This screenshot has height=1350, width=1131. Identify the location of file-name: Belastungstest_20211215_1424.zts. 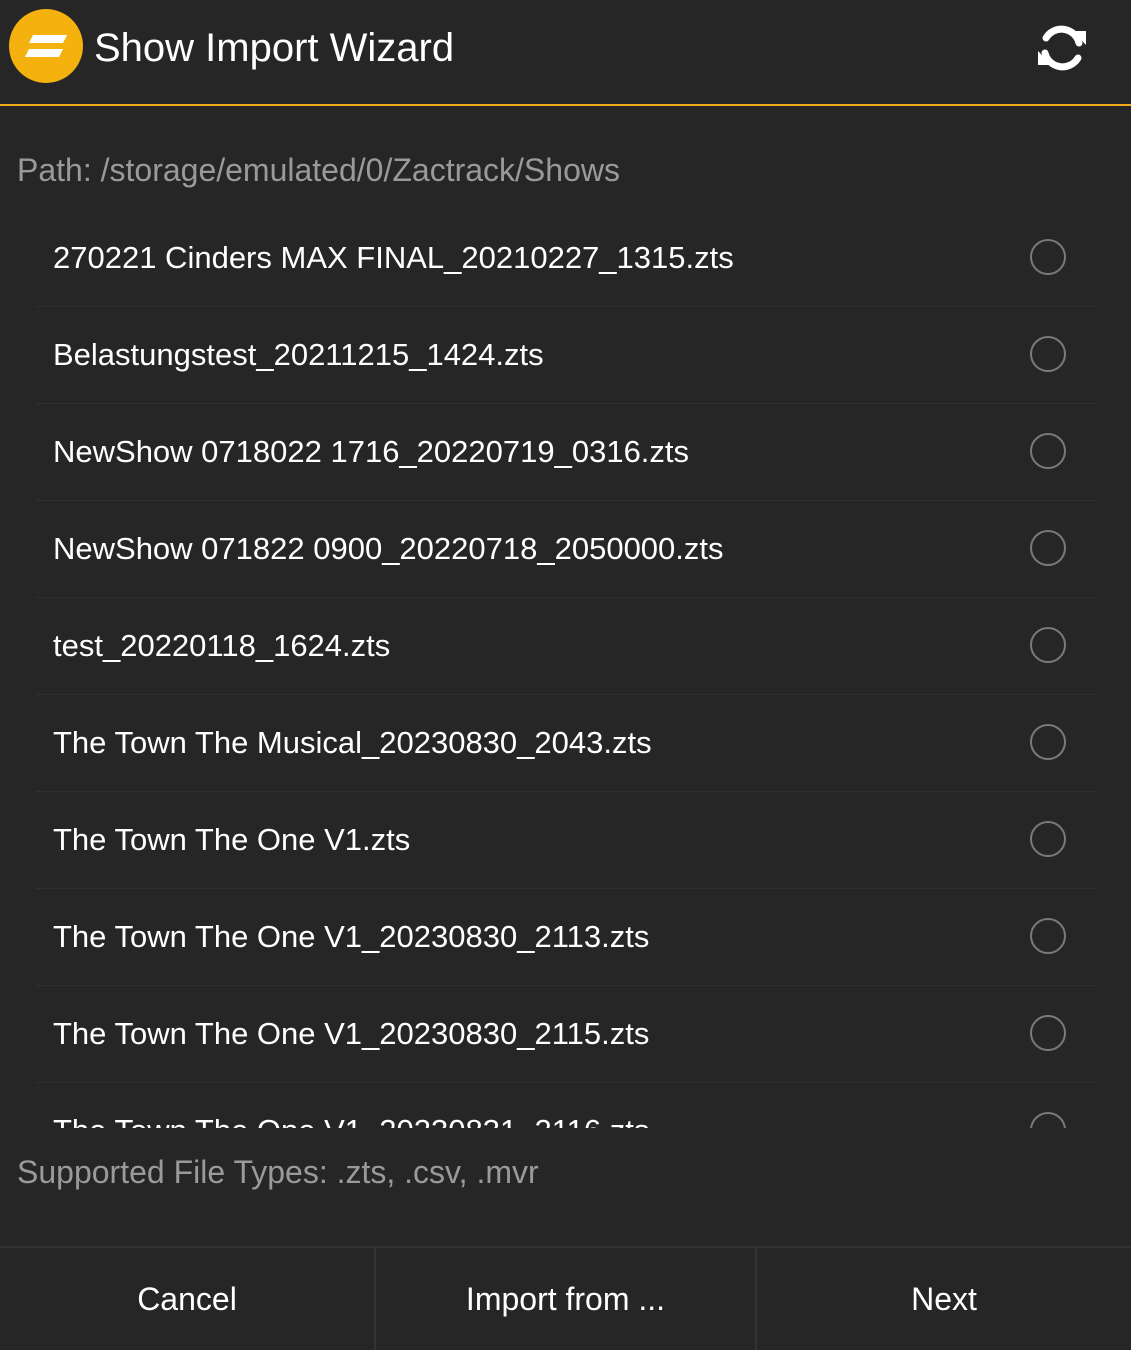
(298, 354).